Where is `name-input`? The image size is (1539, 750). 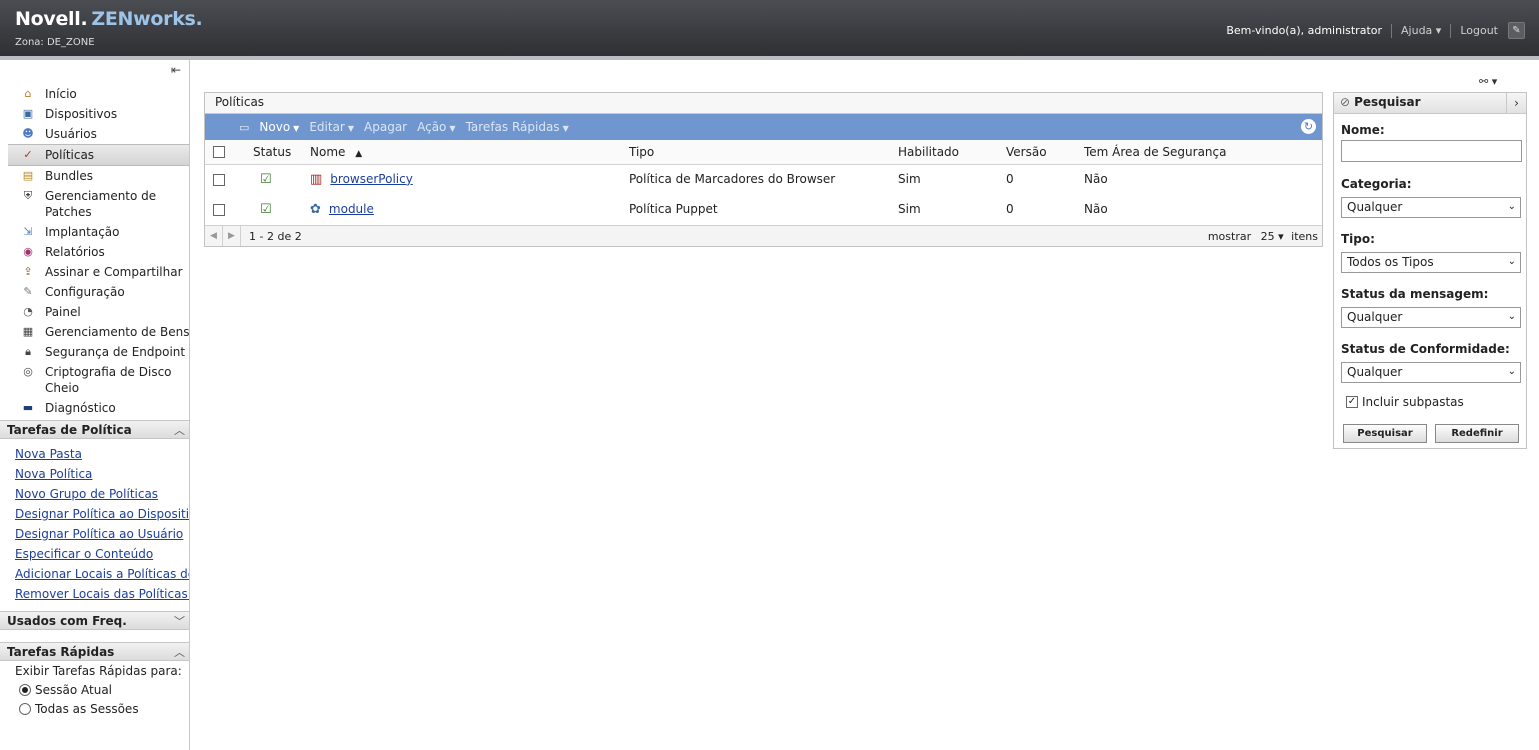
name-input is located at coordinates (1431, 151).